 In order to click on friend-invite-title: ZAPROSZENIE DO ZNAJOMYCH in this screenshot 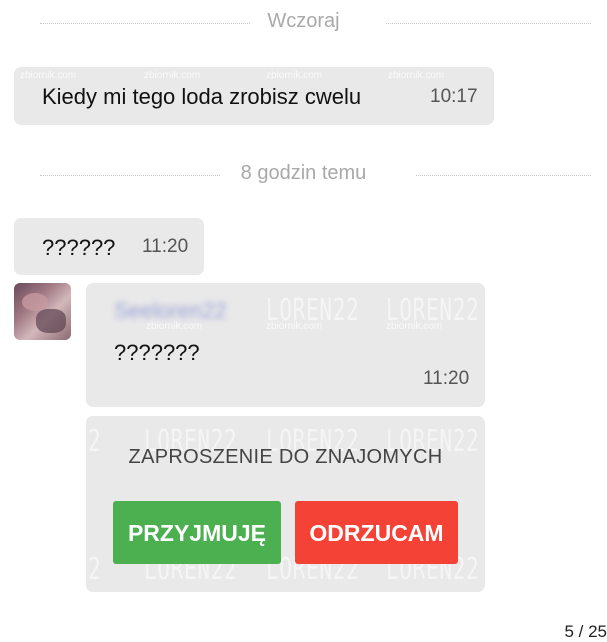, I will do `click(285, 457)`.